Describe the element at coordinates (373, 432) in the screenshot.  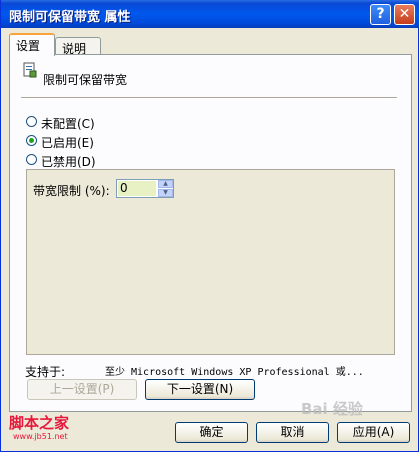
I see `apply-button: 应用(A)` at that location.